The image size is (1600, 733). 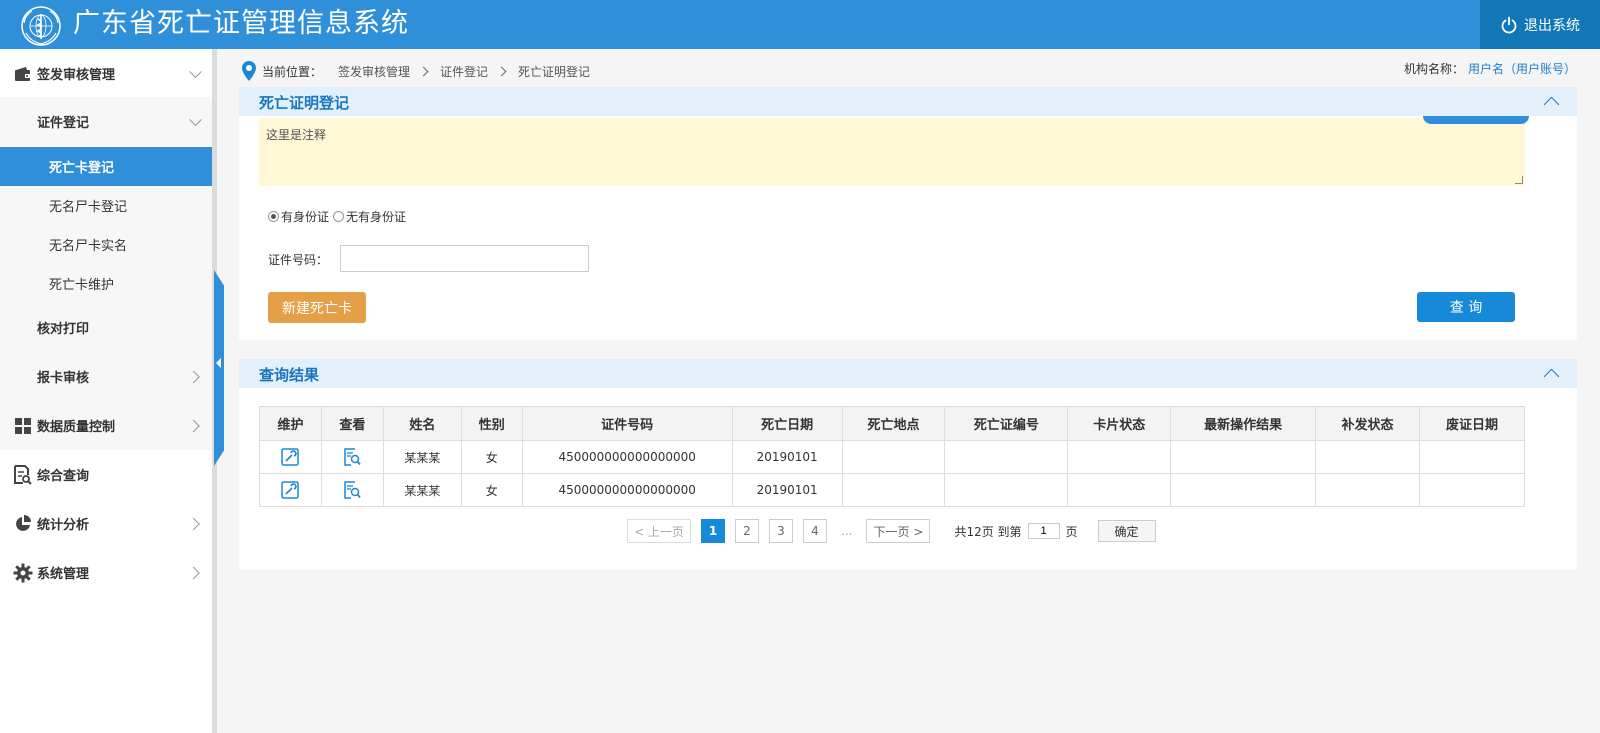 What do you see at coordinates (317, 307) in the screenshot?
I see `new-death-card-button: 新建死亡卡` at bounding box center [317, 307].